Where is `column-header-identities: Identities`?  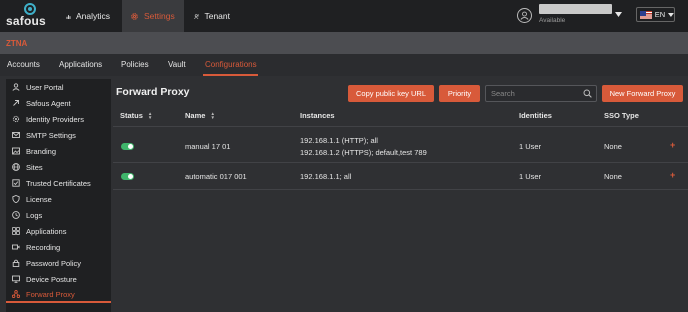 column-header-identities: Identities is located at coordinates (535, 115).